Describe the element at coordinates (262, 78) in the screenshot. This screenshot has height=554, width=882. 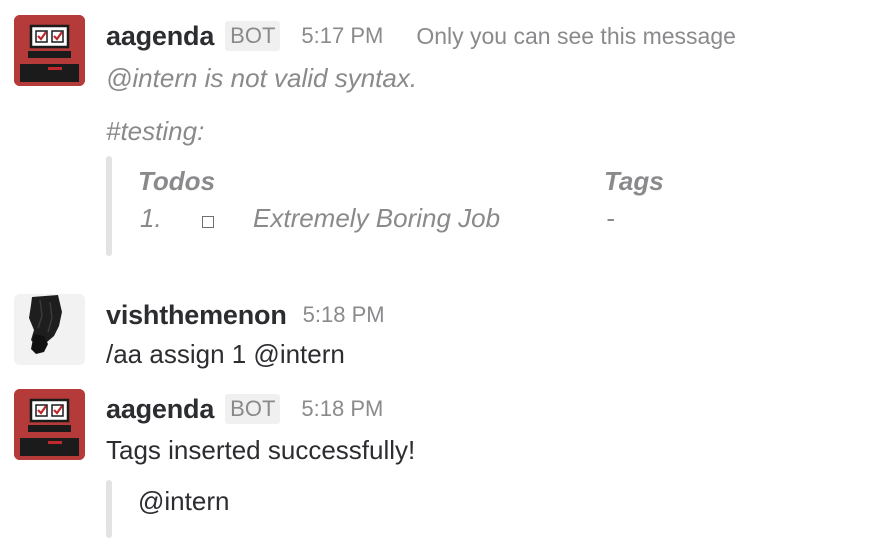
I see `message-text: @intern is not valid syntax.` at that location.